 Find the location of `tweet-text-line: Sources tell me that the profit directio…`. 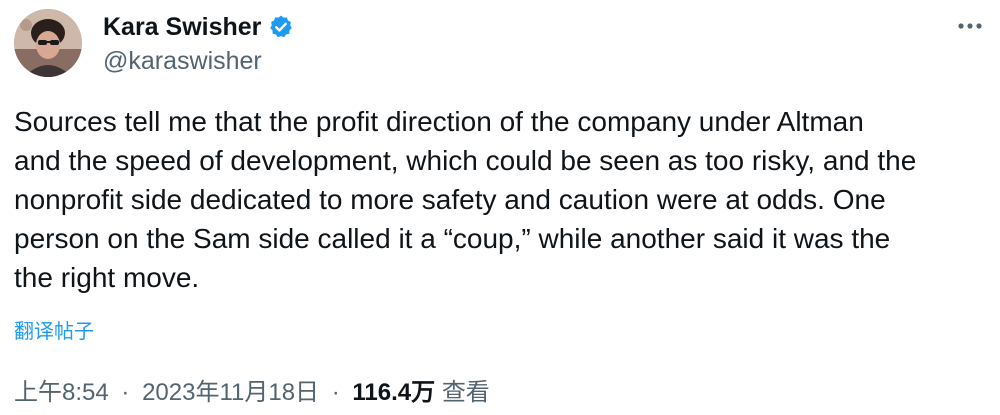

tweet-text-line: Sources tell me that the profit directio… is located at coordinates (439, 121).